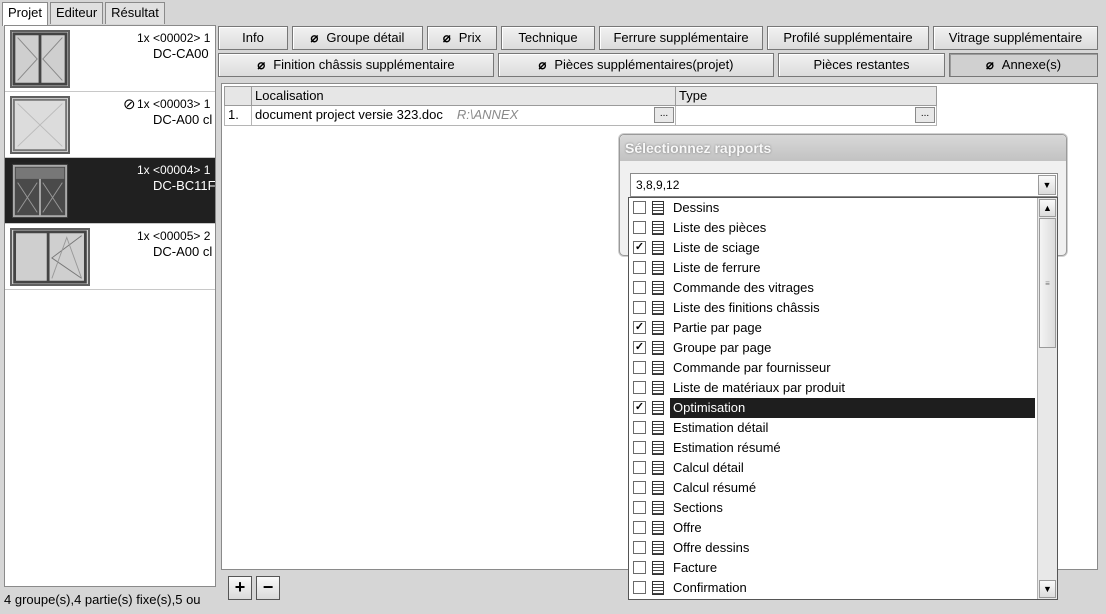 Image resolution: width=1106 pixels, height=614 pixels. I want to click on tab-pieces-restantes: Pièces restantes, so click(861, 65).